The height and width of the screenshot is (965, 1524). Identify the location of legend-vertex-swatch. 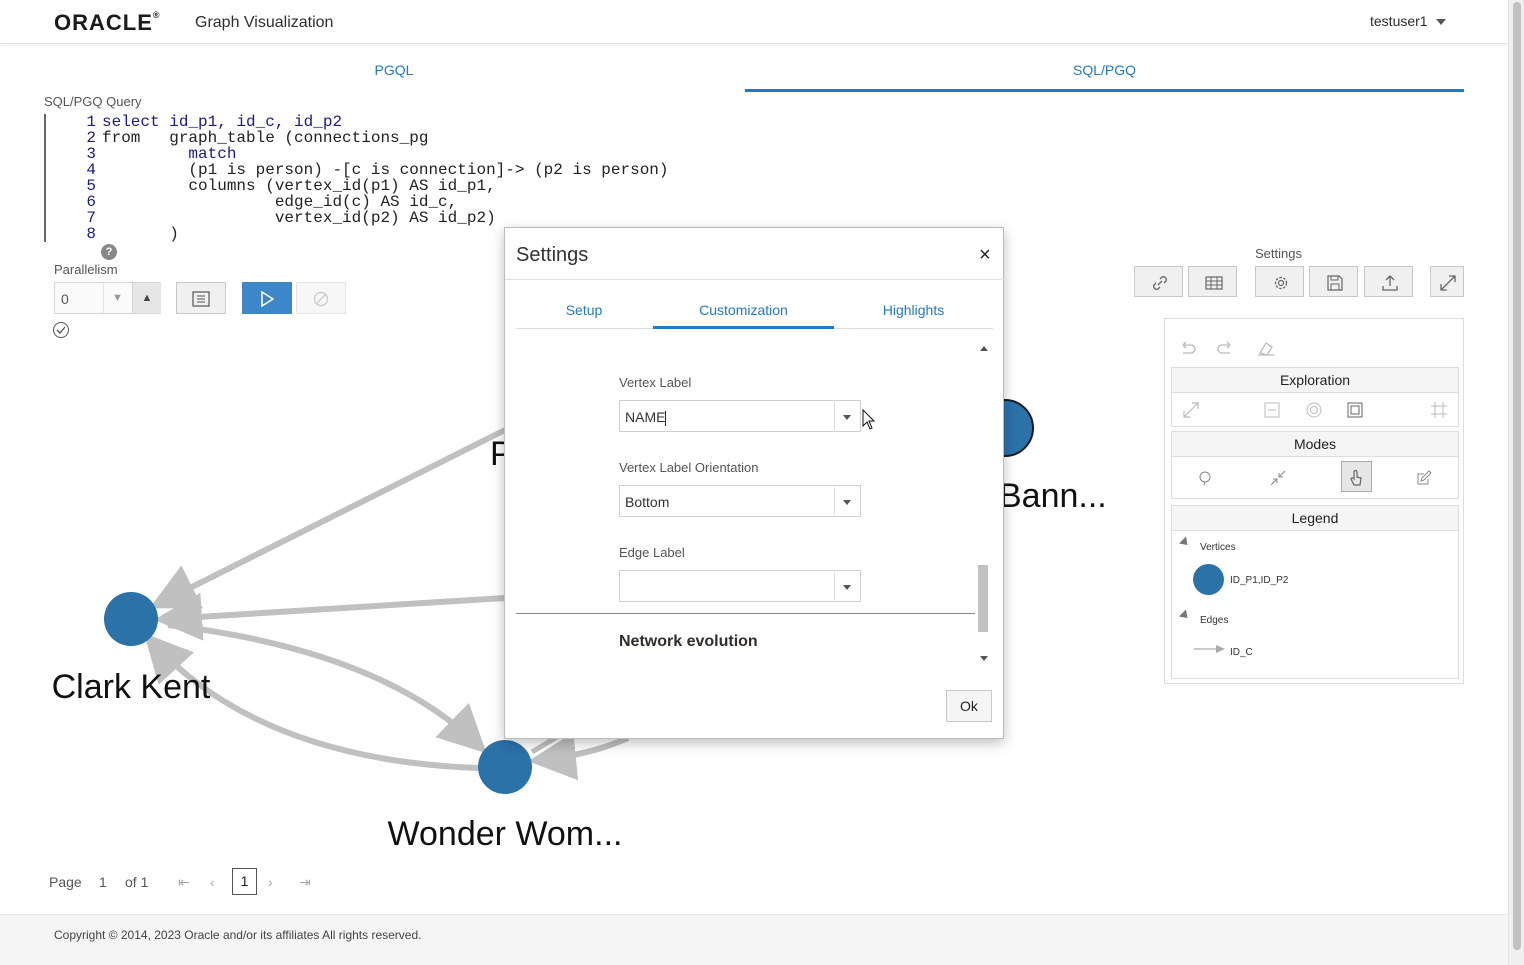
(1208, 579).